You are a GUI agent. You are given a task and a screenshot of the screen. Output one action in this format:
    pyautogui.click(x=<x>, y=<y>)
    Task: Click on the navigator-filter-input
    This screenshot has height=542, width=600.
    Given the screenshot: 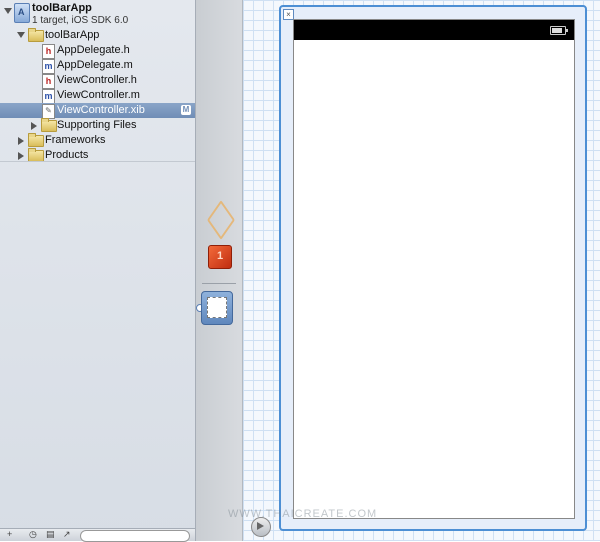 What is the action you would take?
    pyautogui.click(x=135, y=536)
    